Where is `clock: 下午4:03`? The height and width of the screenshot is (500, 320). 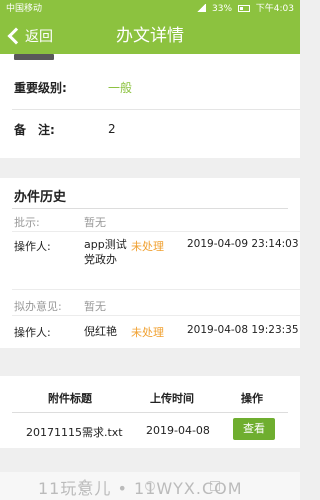
clock: 下午4:03 is located at coordinates (274, 9).